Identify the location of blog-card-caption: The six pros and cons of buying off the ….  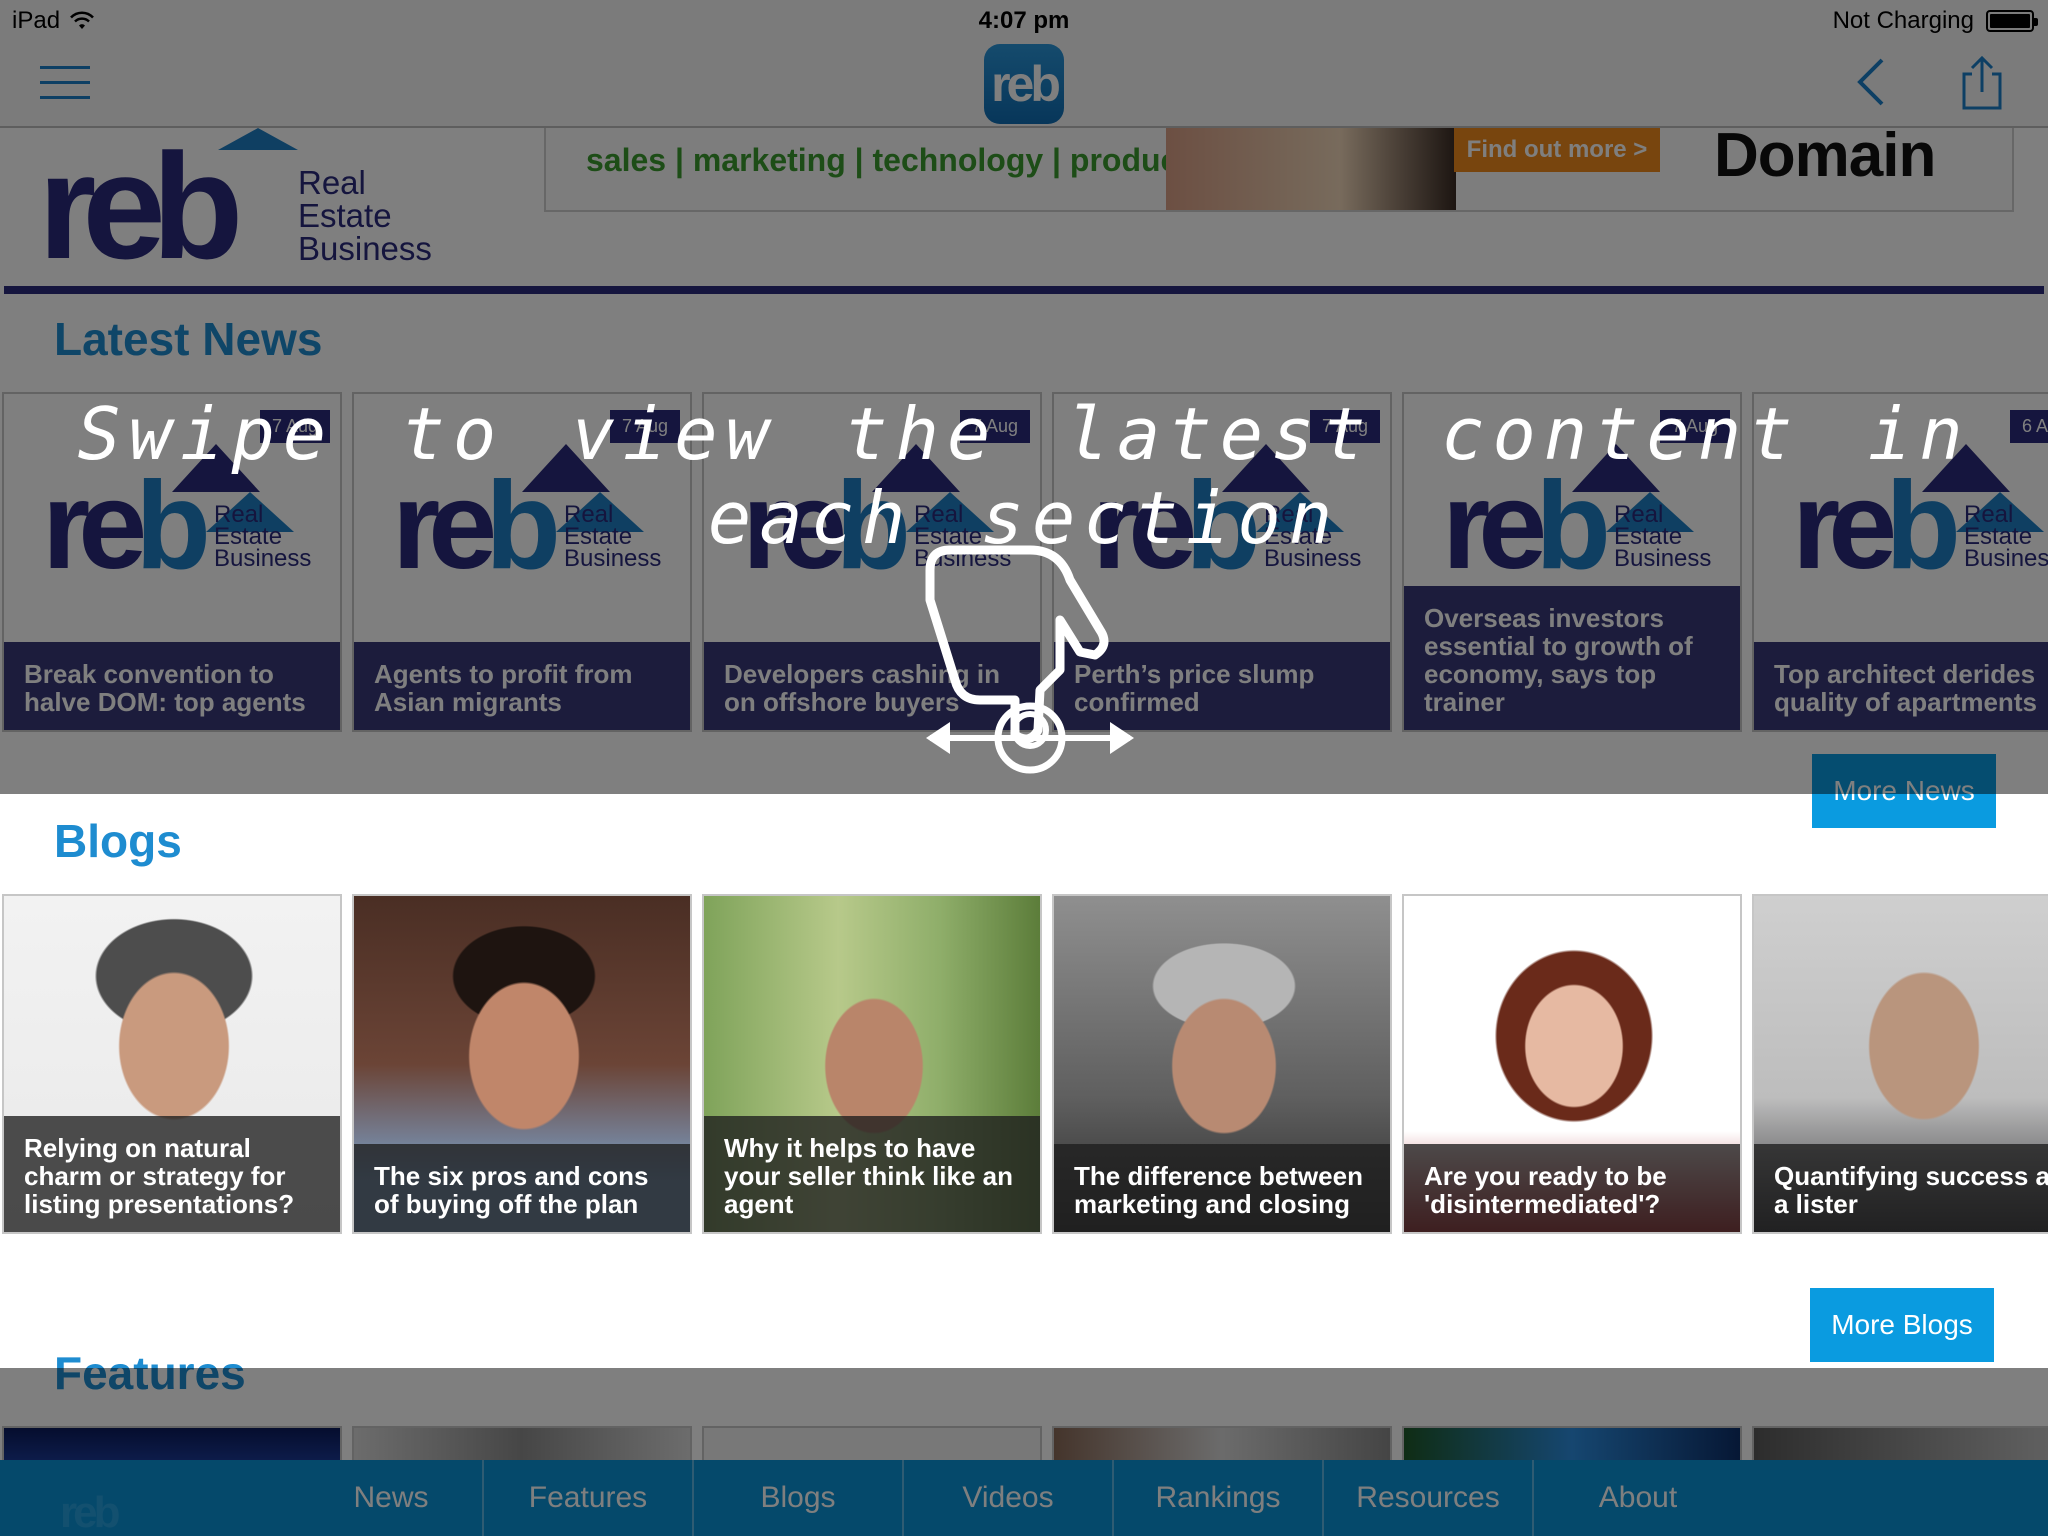
(522, 1188).